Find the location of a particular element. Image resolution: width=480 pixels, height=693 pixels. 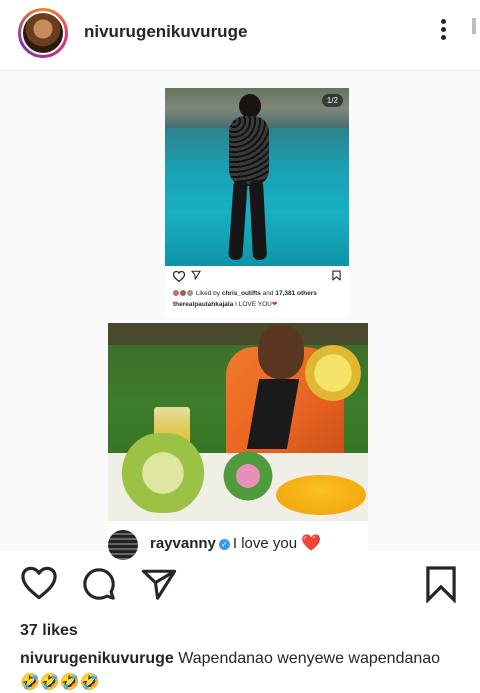

embedded-comment: rayvanny ✓ I love you ❤️ is located at coordinates (238, 540).